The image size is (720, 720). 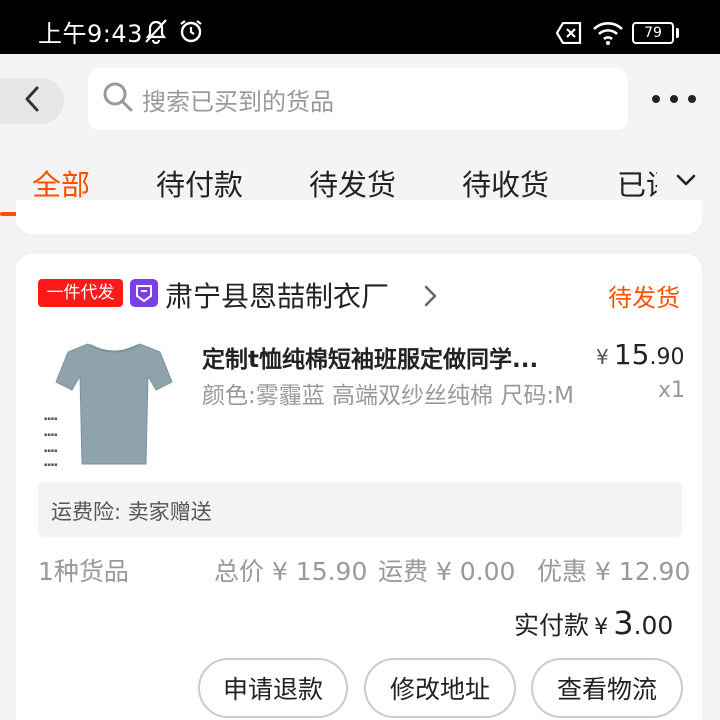 I want to click on search-icon, so click(x=118, y=99).